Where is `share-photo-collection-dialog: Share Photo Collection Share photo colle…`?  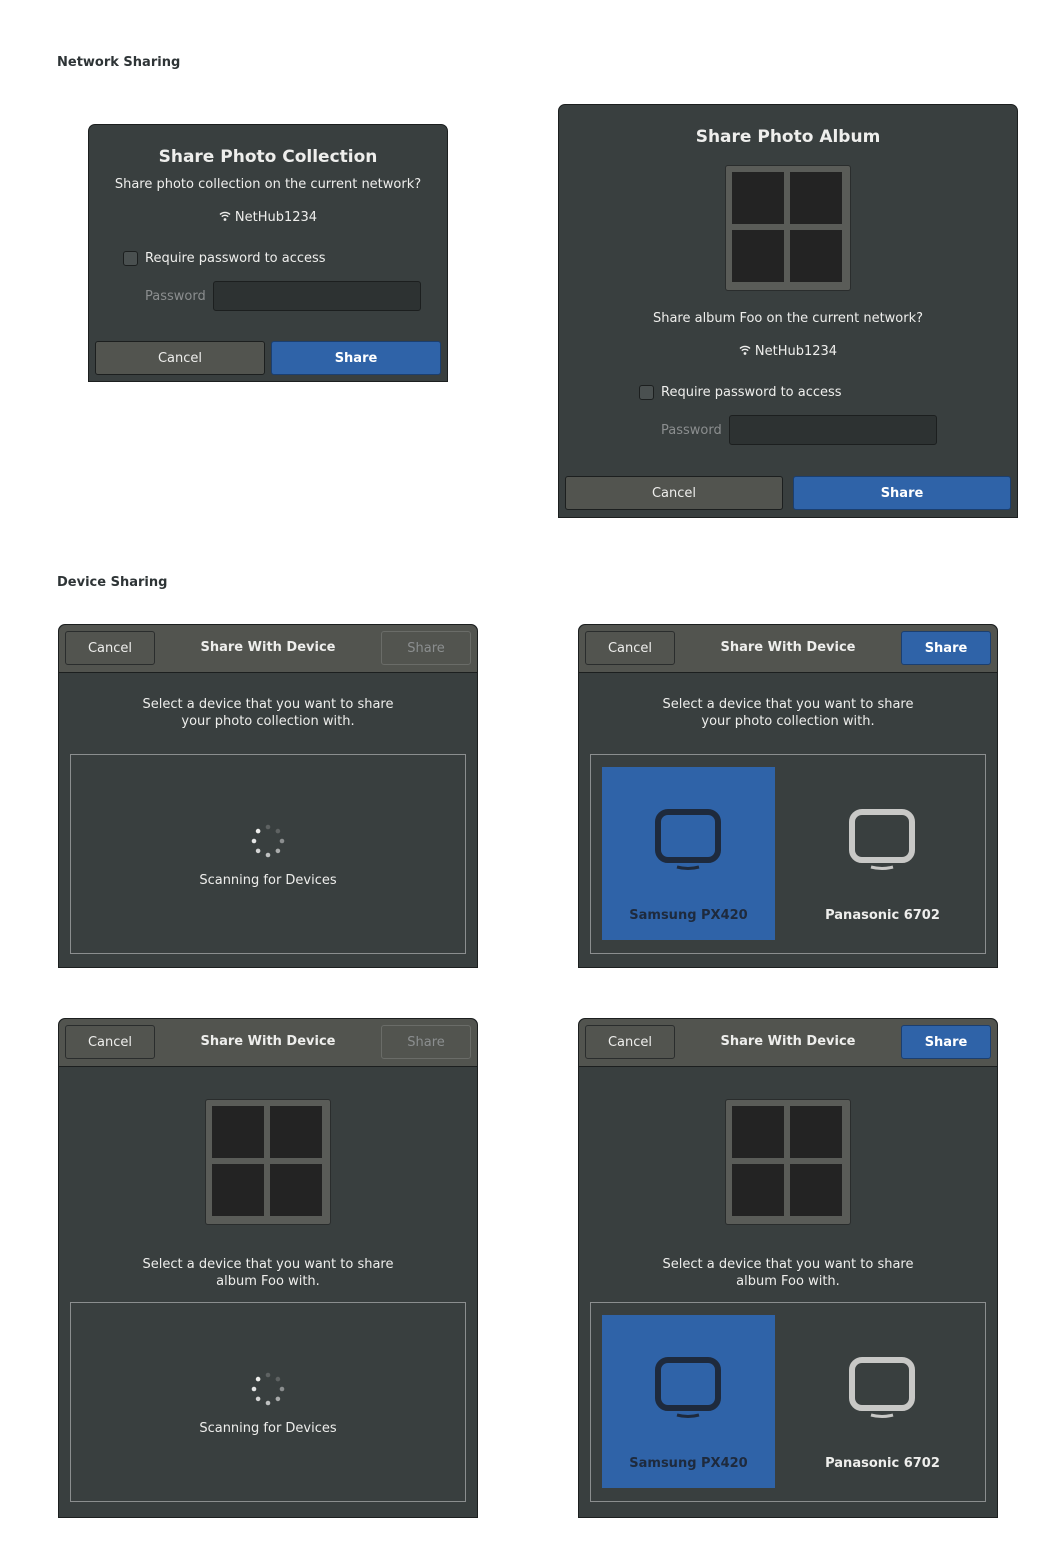 share-photo-collection-dialog: Share Photo Collection Share photo colle… is located at coordinates (268, 253).